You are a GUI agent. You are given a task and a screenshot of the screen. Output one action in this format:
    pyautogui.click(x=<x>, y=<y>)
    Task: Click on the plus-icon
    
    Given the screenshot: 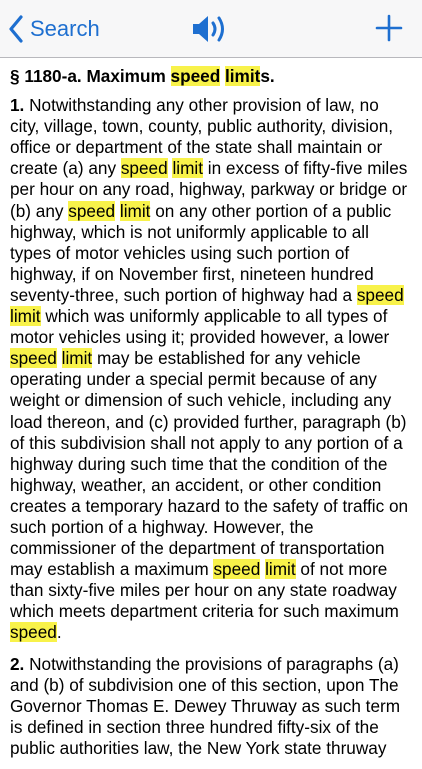 What is the action you would take?
    pyautogui.click(x=389, y=28)
    